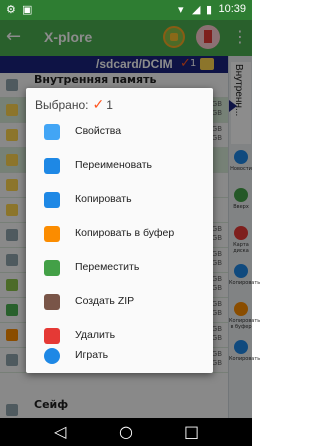 The width and height of the screenshot is (320, 446). I want to click on signal-icon: ◢, so click(196, 9).